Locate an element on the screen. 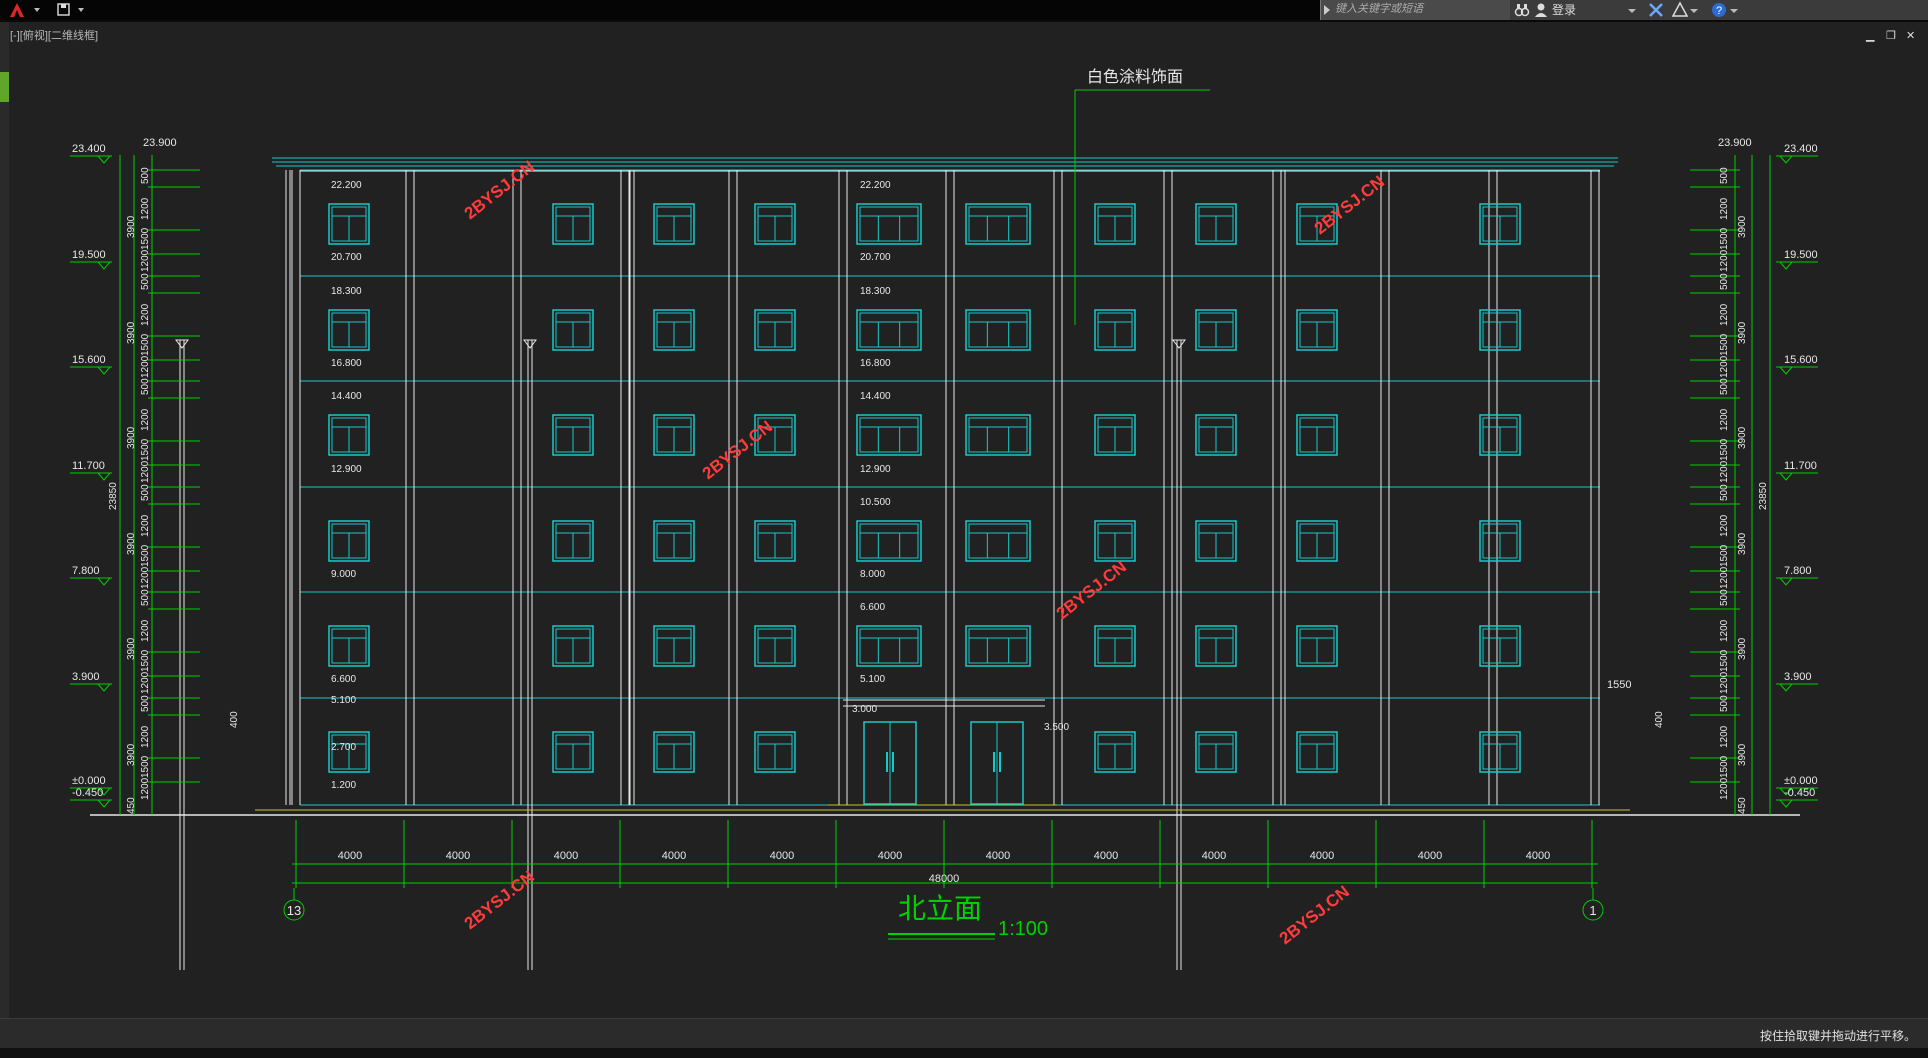  window-elev-label: 12.900 is located at coordinates (875, 469).